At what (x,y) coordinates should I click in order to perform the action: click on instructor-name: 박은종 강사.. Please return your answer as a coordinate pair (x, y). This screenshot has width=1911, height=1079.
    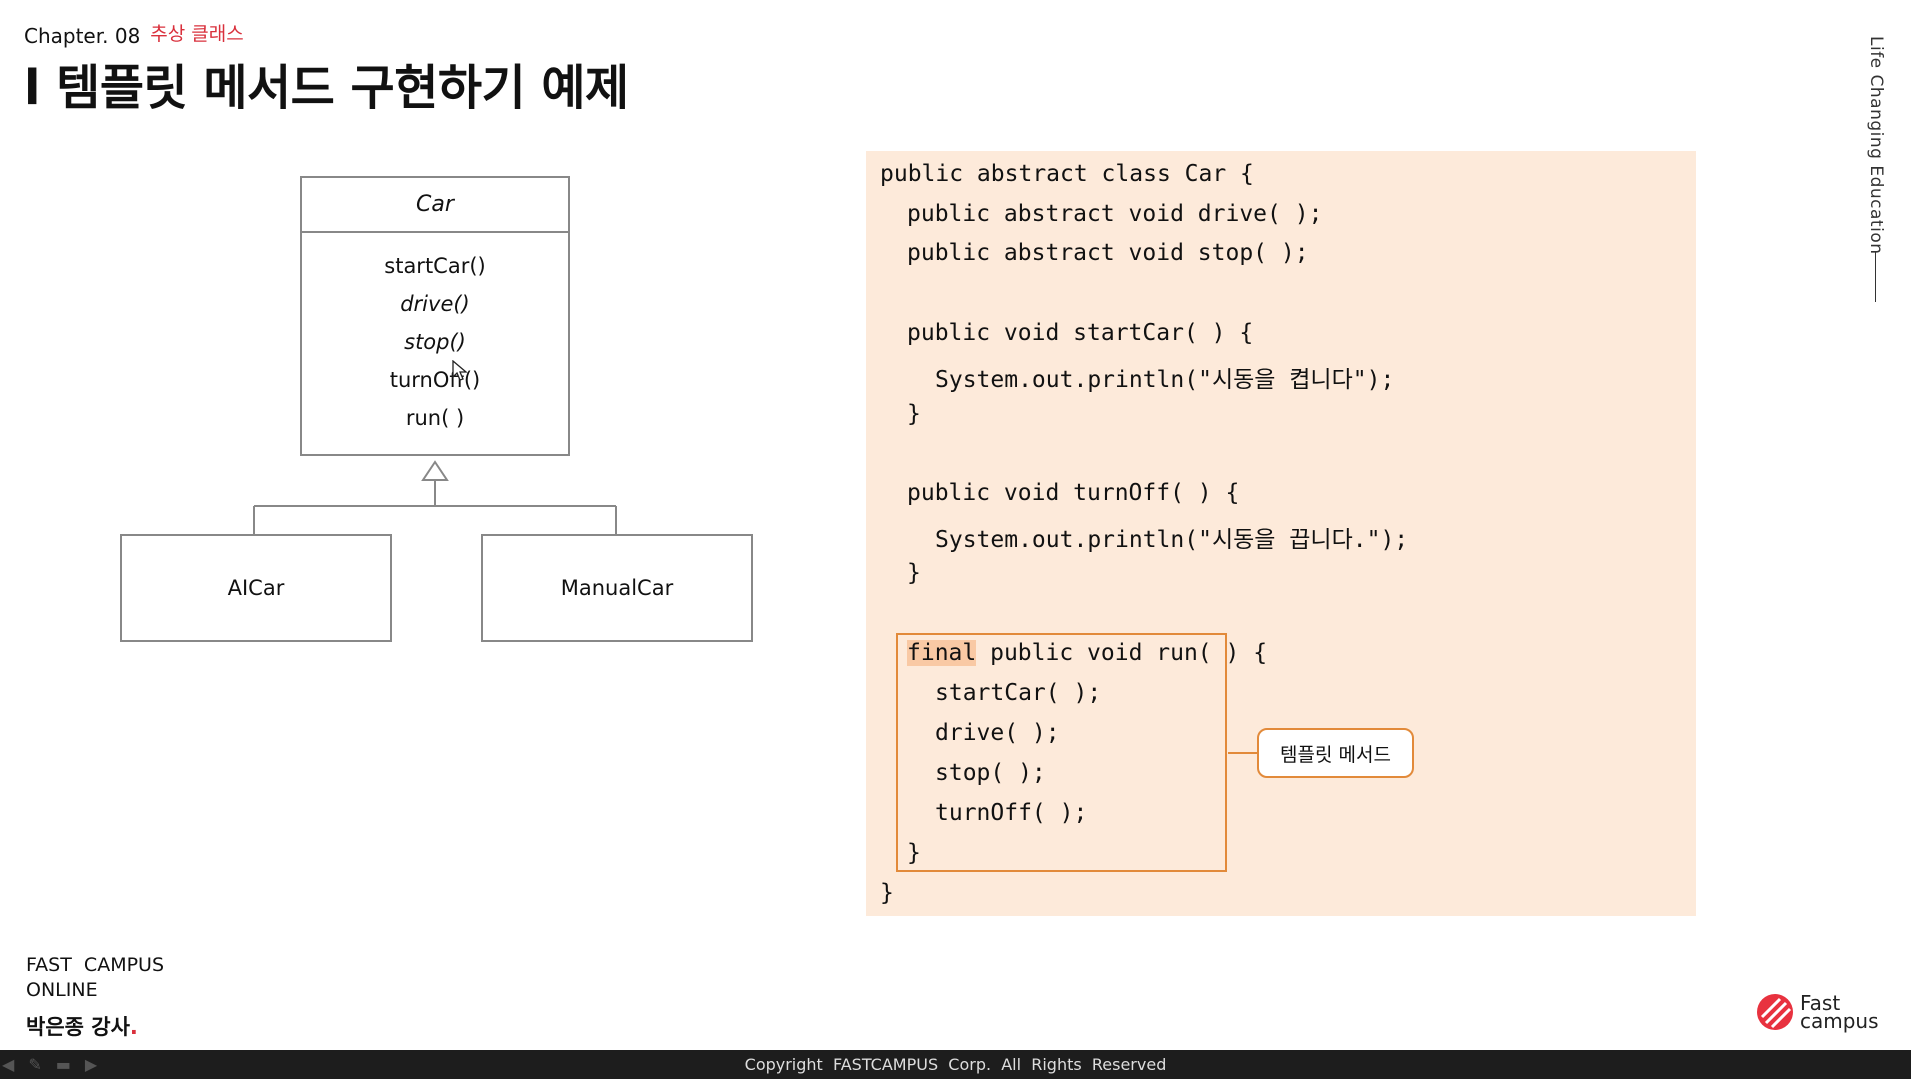
    Looking at the image, I should click on (82, 1026).